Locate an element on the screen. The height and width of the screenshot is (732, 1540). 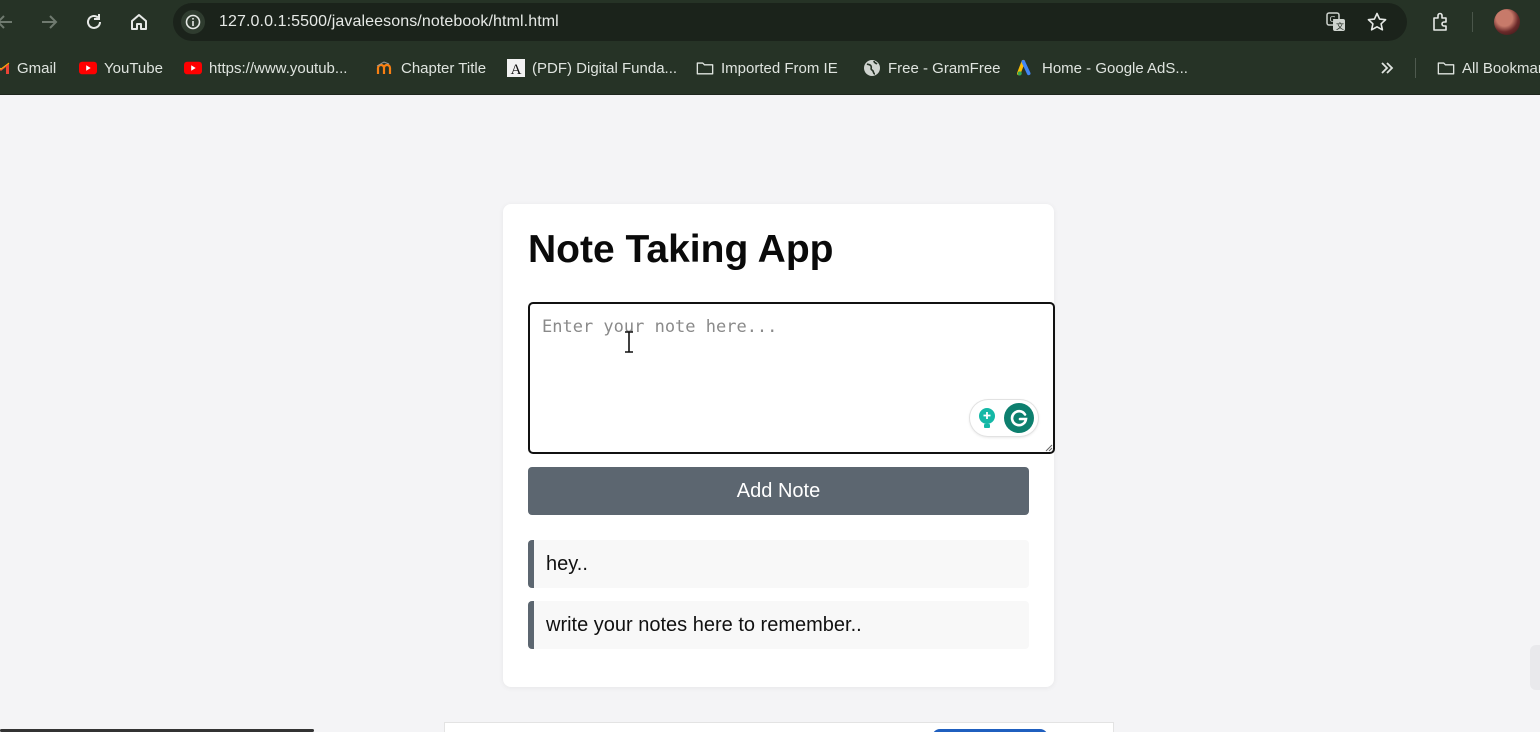
chrome-divider is located at coordinates (770, 94).